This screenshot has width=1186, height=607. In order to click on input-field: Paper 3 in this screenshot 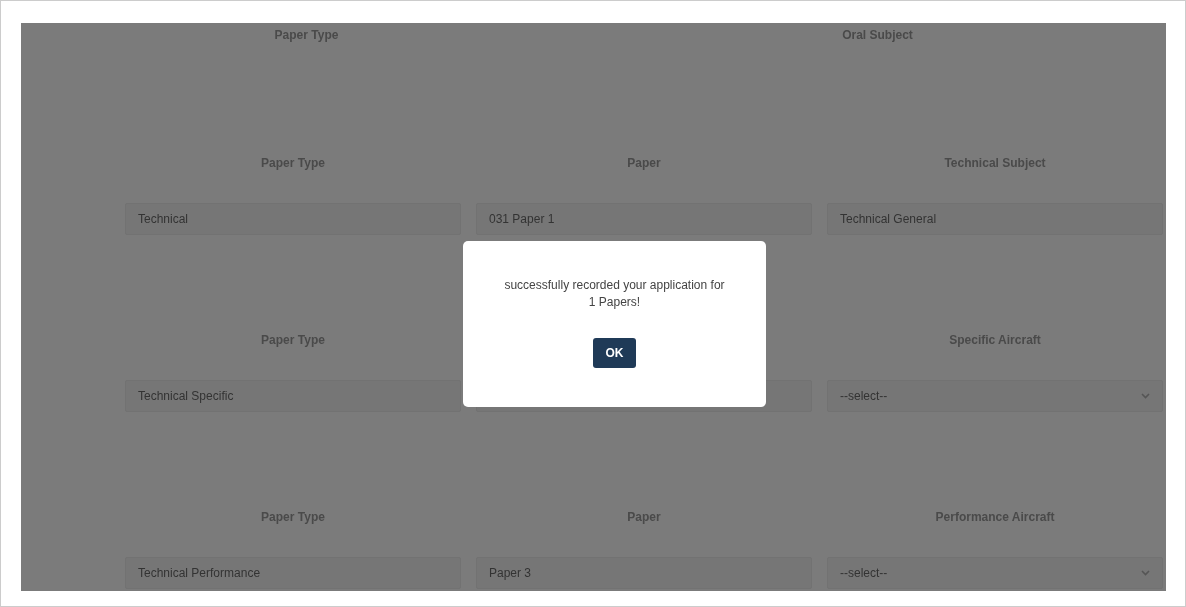, I will do `click(644, 573)`.